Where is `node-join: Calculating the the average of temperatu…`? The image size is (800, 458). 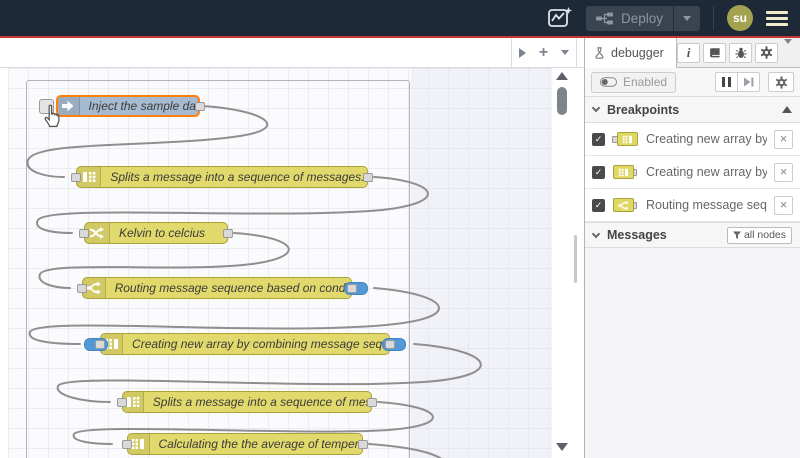
node-join: Calculating the the average of temperatu… is located at coordinates (245, 444).